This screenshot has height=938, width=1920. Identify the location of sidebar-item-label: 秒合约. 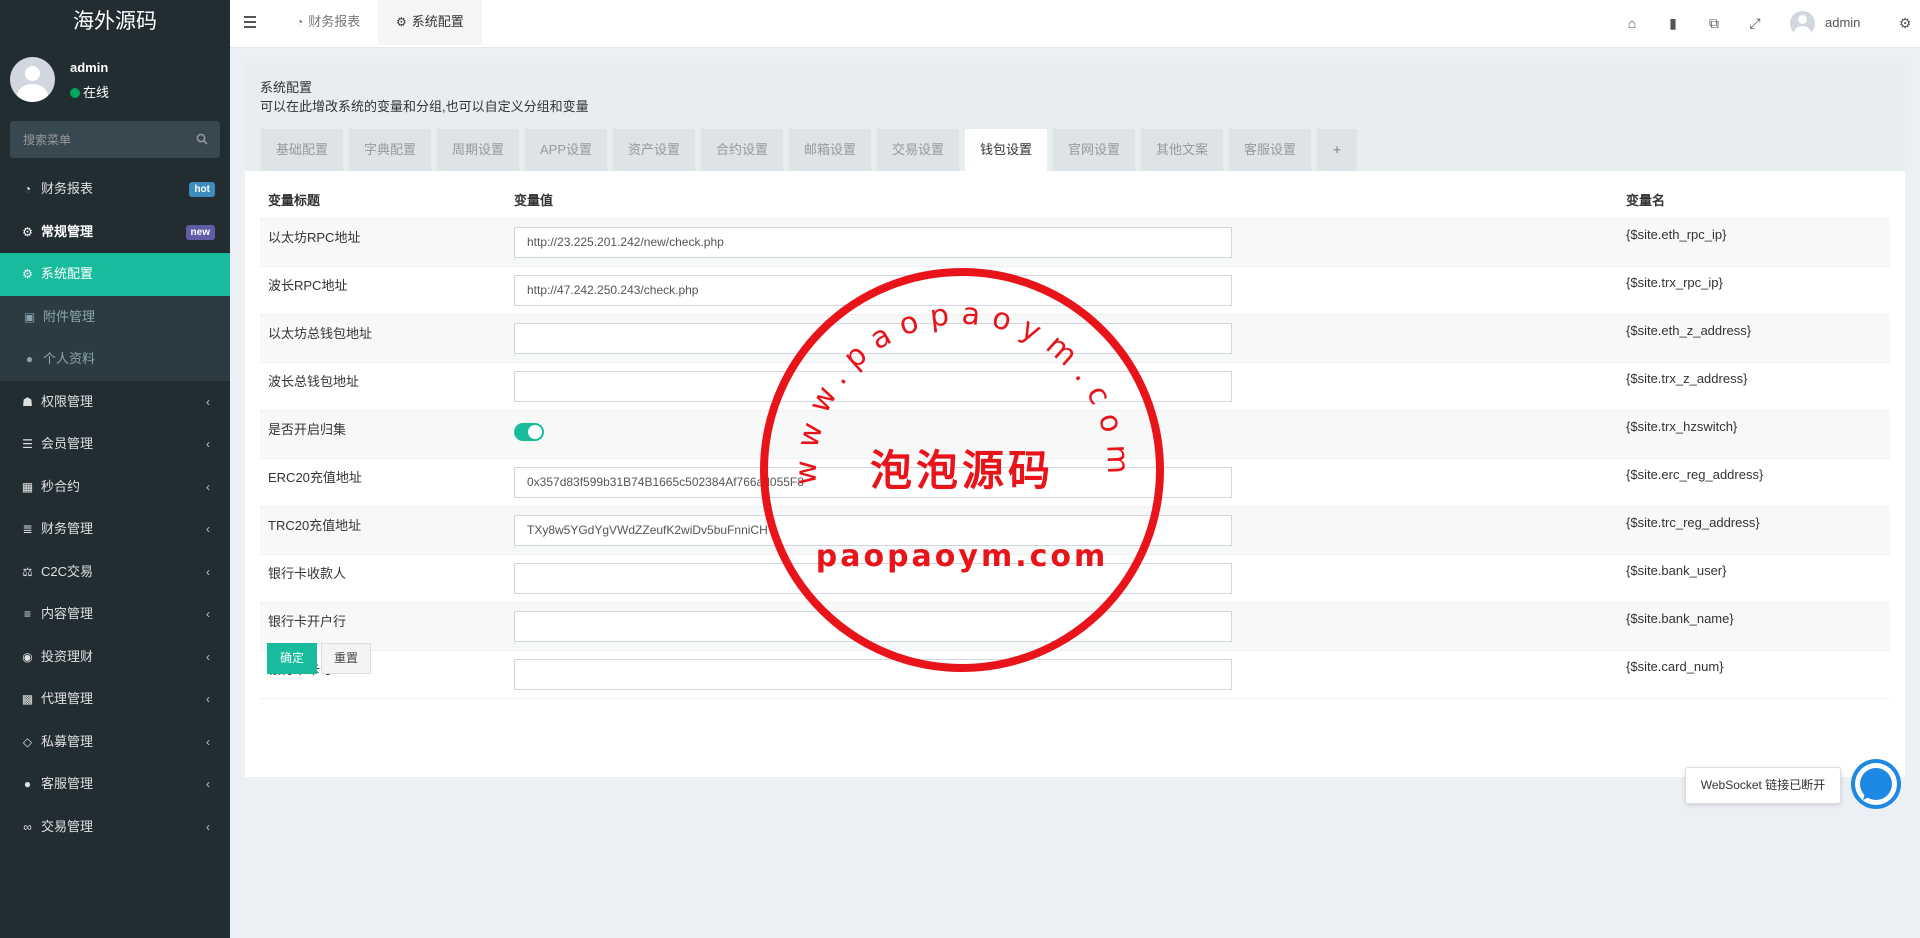
(61, 486).